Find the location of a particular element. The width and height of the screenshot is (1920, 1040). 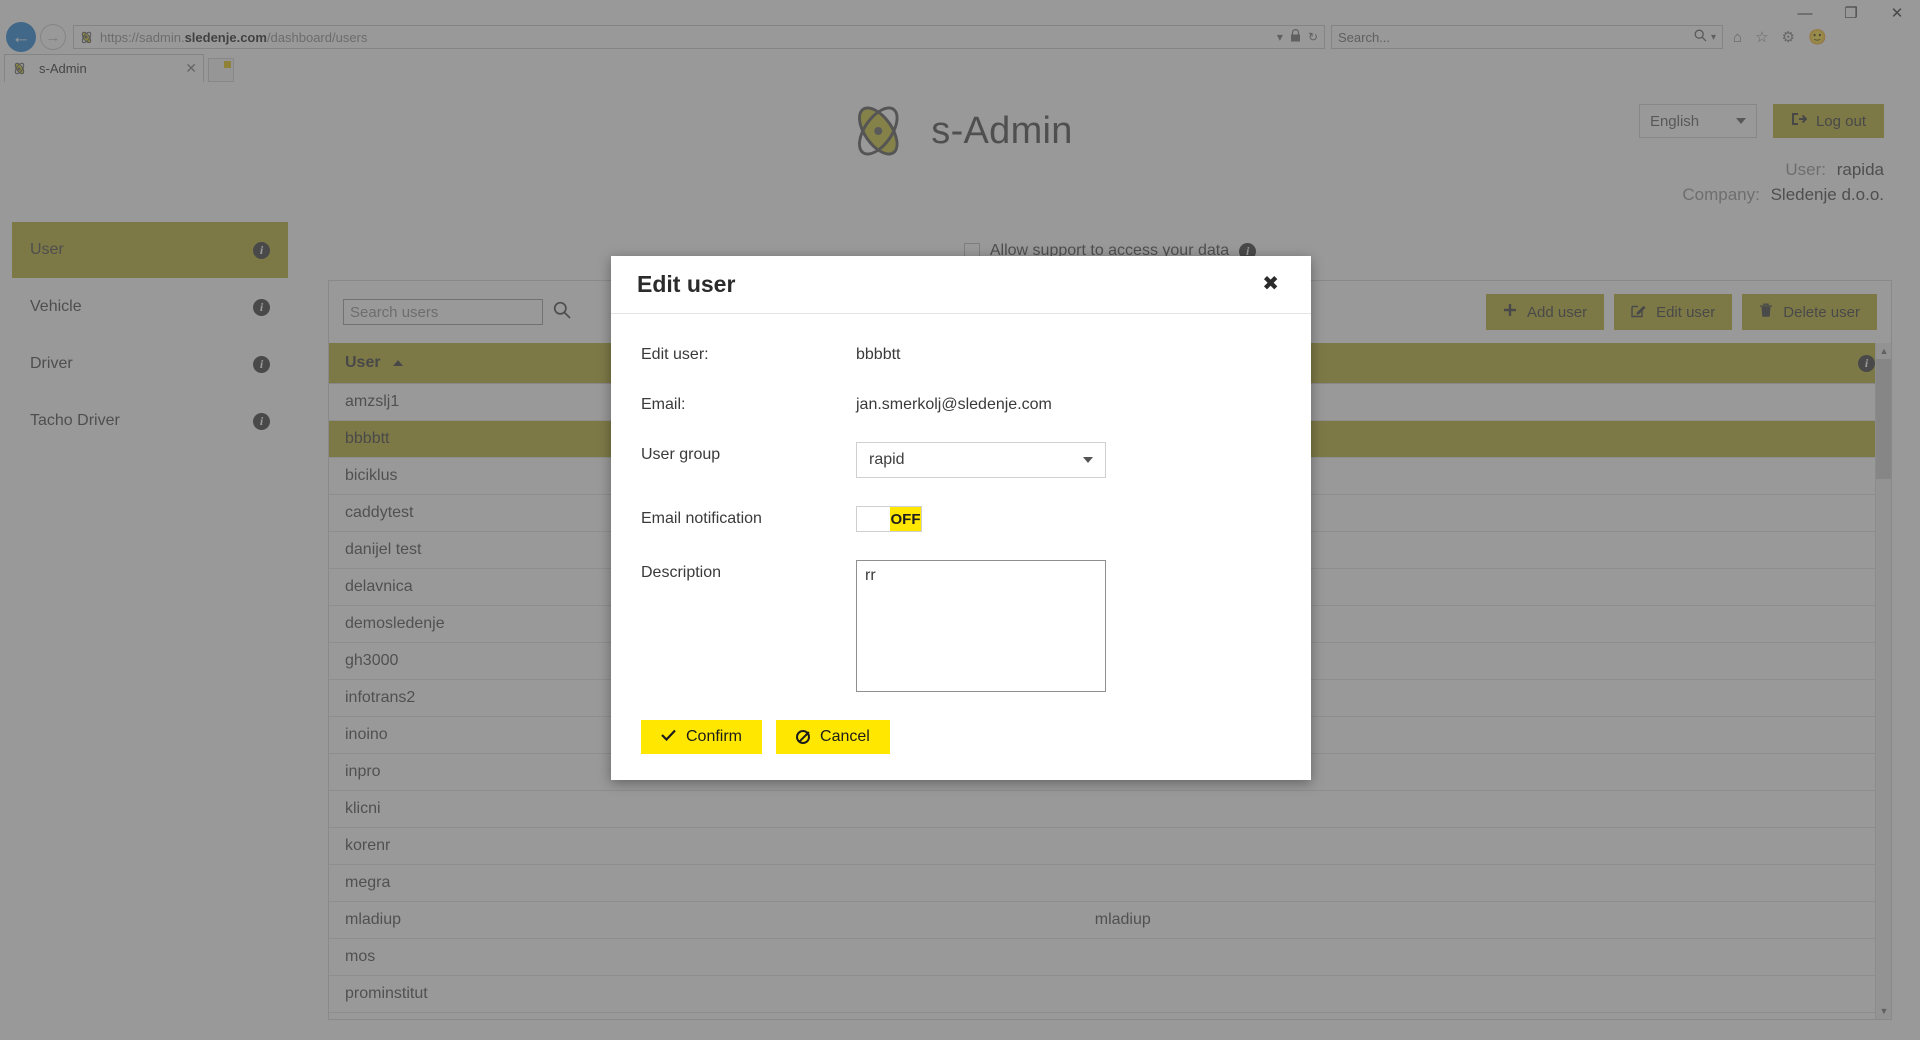

modal-title: Edit user is located at coordinates (686, 284).